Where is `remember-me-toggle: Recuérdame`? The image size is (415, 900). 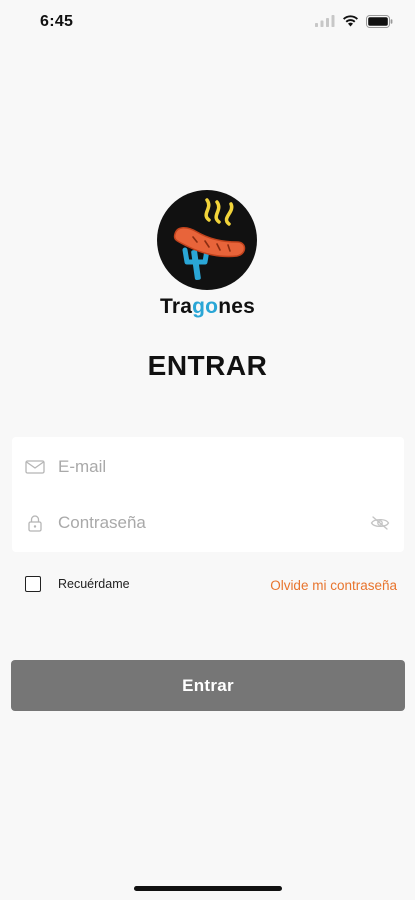 remember-me-toggle: Recuérdame is located at coordinates (77, 584).